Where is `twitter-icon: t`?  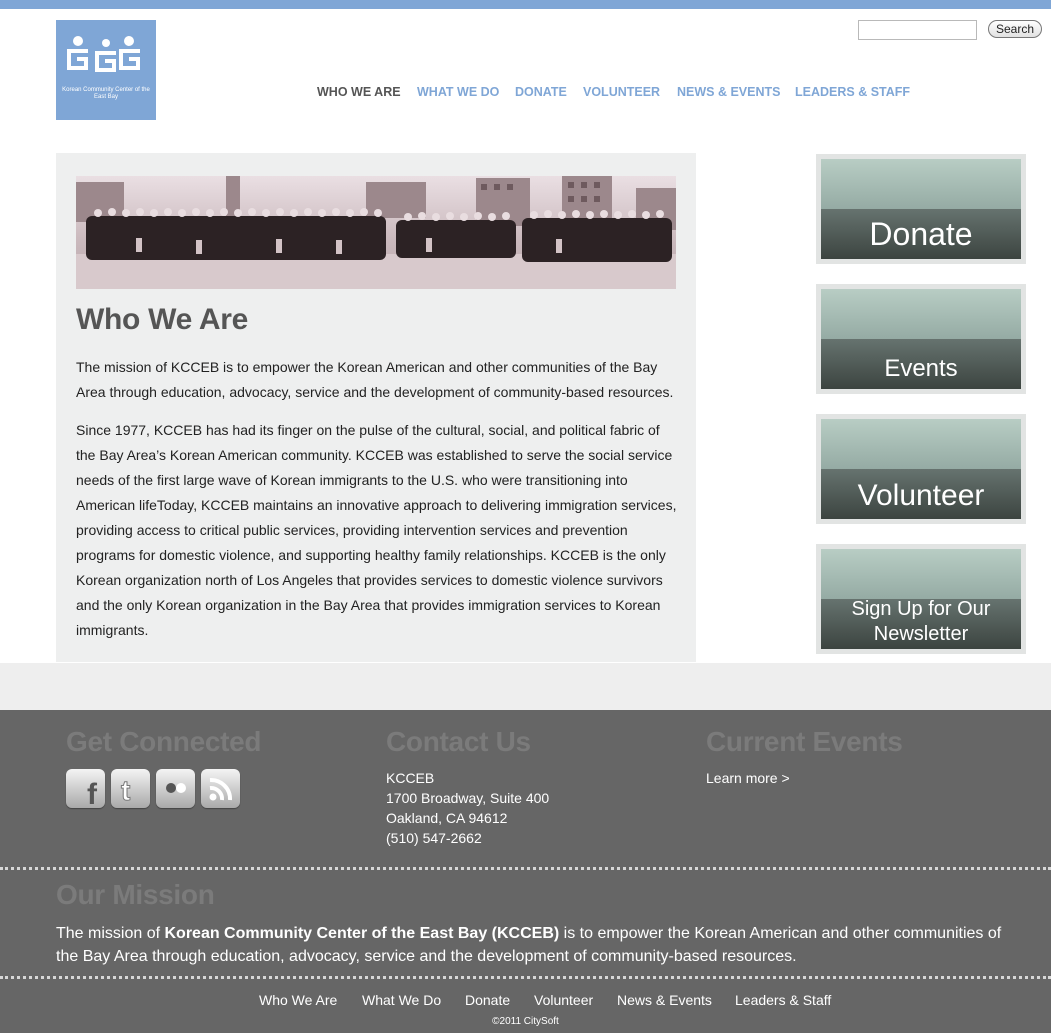
twitter-icon: t is located at coordinates (130, 788).